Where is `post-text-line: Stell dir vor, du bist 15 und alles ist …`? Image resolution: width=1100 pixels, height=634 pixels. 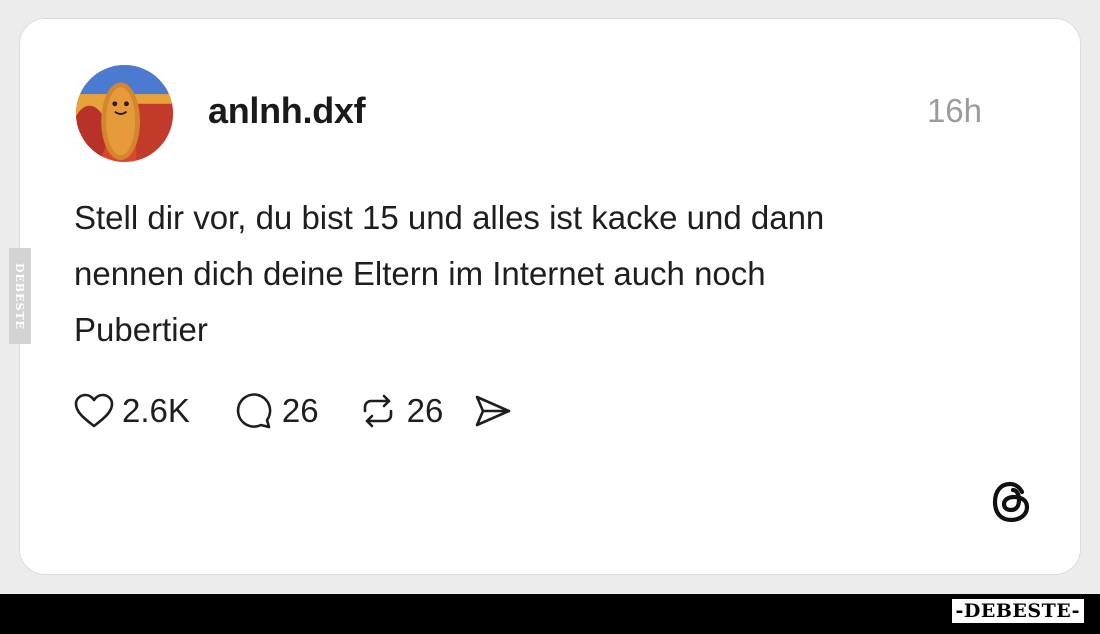
post-text-line: Stell dir vor, du bist 15 und alles ist … is located at coordinates (449, 217).